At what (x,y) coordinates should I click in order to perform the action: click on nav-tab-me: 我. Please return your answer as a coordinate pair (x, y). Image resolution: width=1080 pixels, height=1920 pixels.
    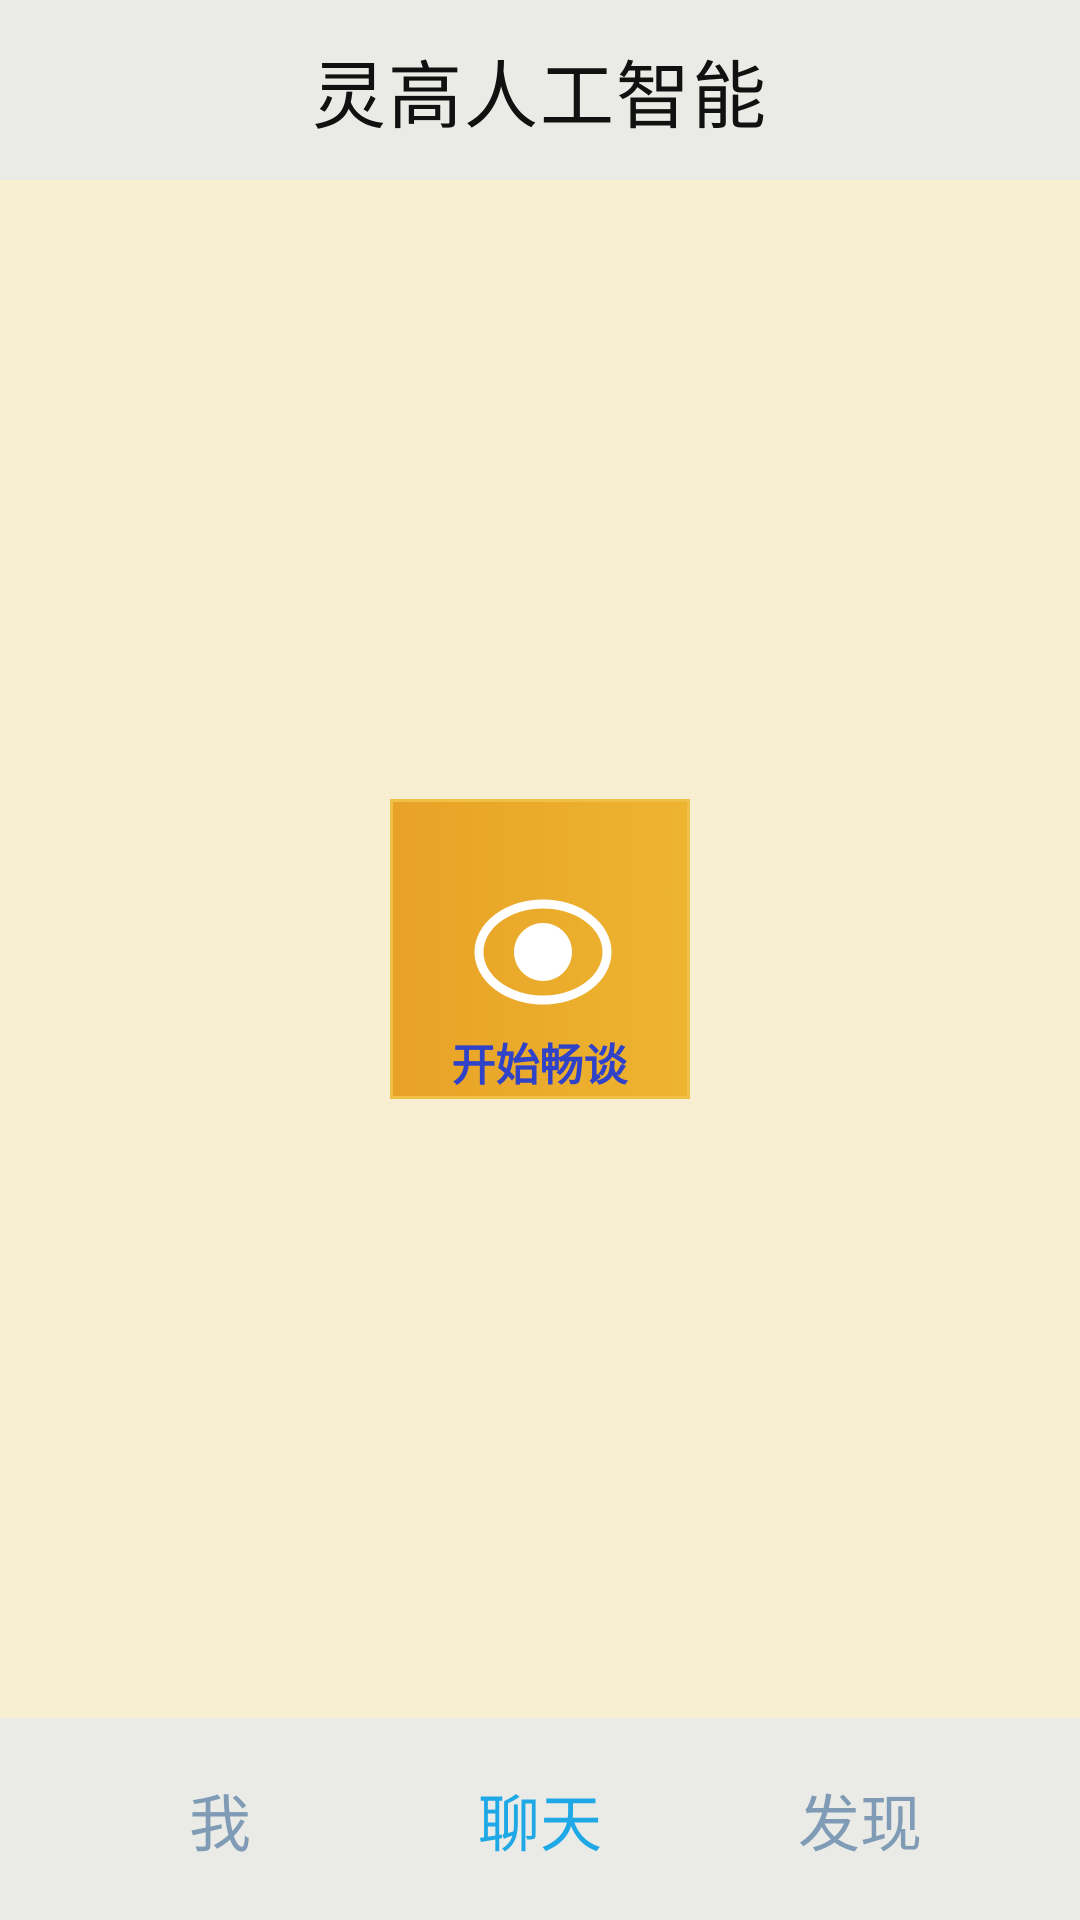
    Looking at the image, I should click on (220, 1819).